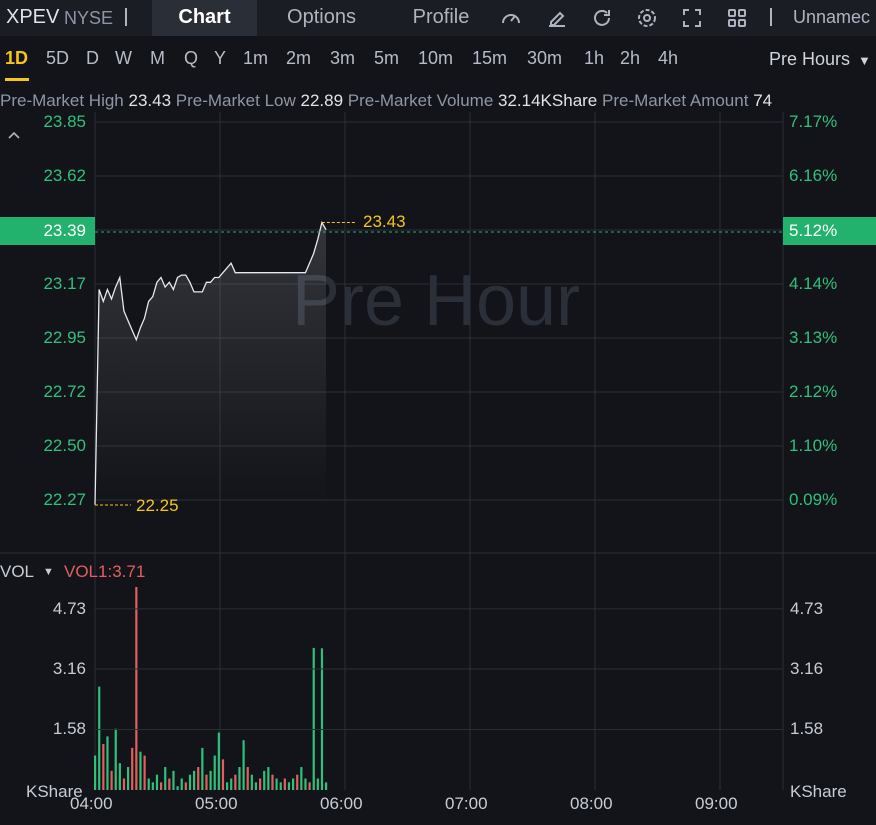 This screenshot has height=825, width=876. What do you see at coordinates (64, 121) in the screenshot?
I see `price-tick-label: 23.85` at bounding box center [64, 121].